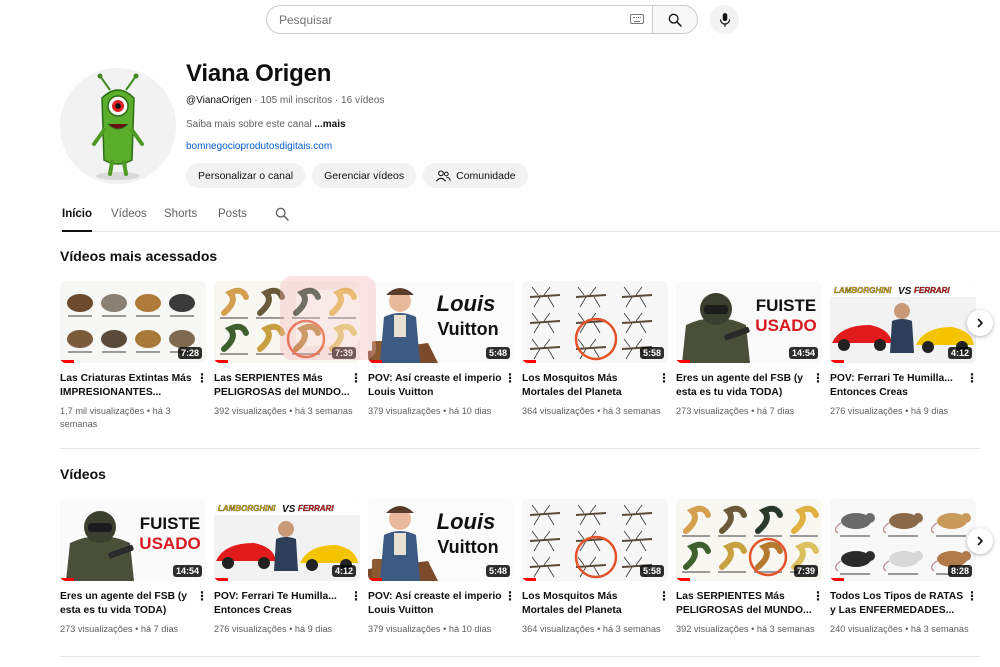  What do you see at coordinates (497, 571) in the screenshot?
I see `video-duration: 5:48` at bounding box center [497, 571].